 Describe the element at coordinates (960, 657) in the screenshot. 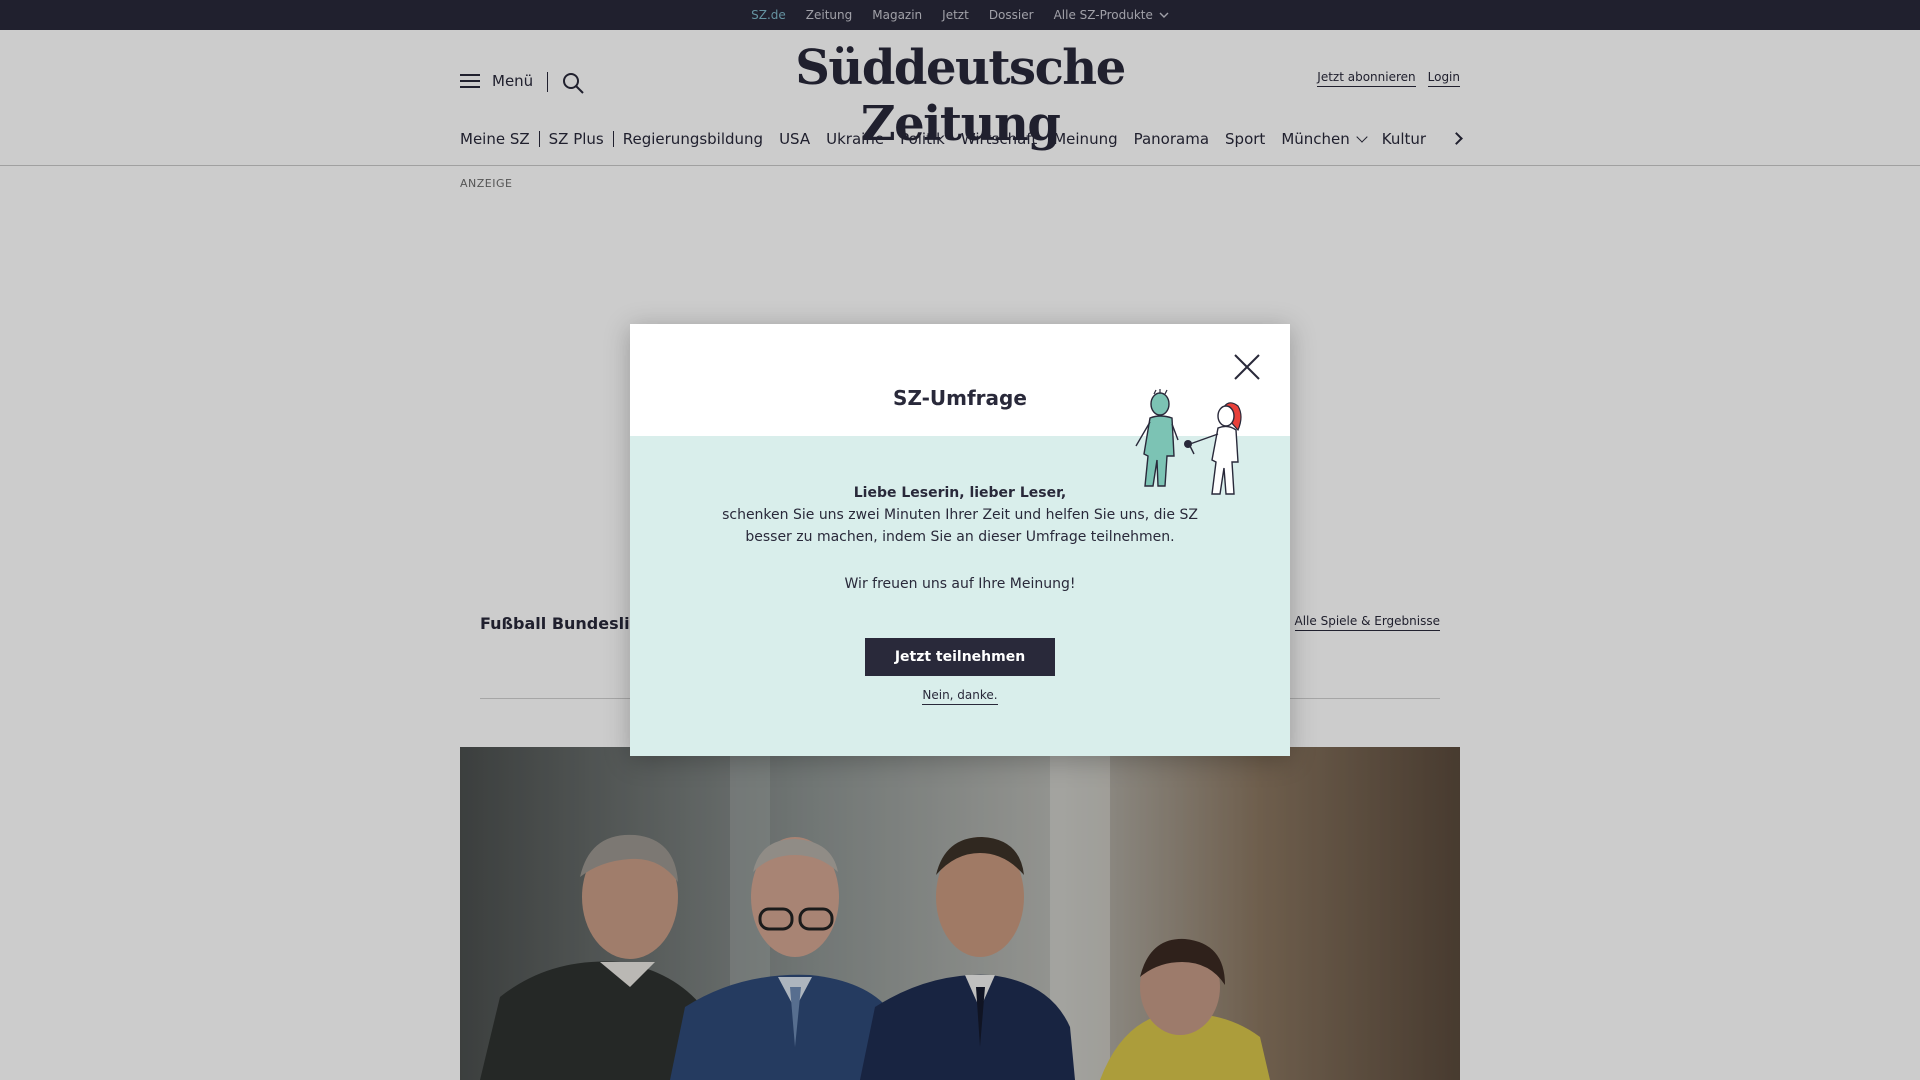

I see `take-survey-button: Jetzt teilnehmen` at that location.